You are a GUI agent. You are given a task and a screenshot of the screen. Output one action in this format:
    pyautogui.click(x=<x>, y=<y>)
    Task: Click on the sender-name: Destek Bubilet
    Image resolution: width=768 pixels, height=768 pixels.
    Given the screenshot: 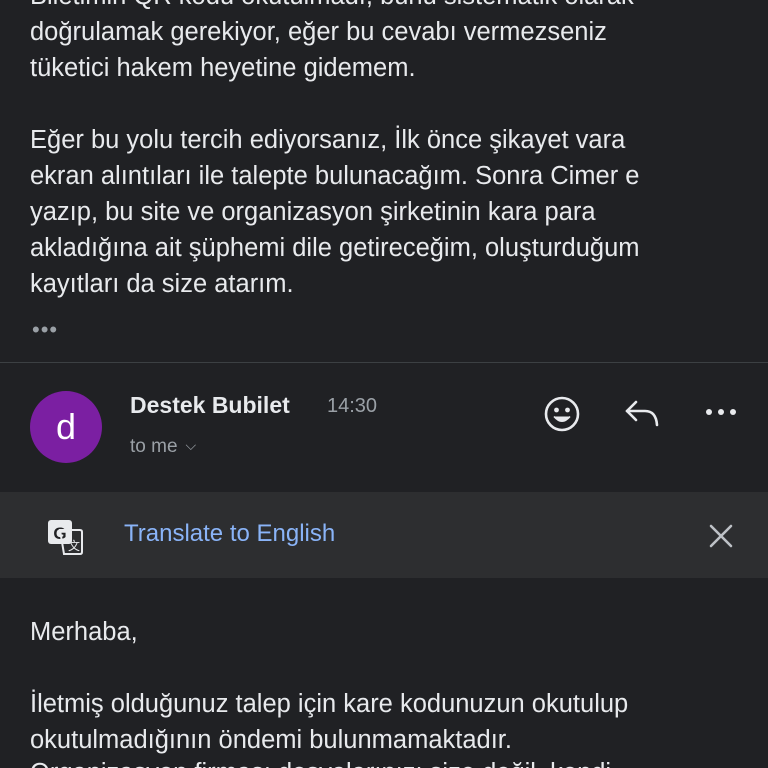 What is the action you would take?
    pyautogui.click(x=210, y=405)
    